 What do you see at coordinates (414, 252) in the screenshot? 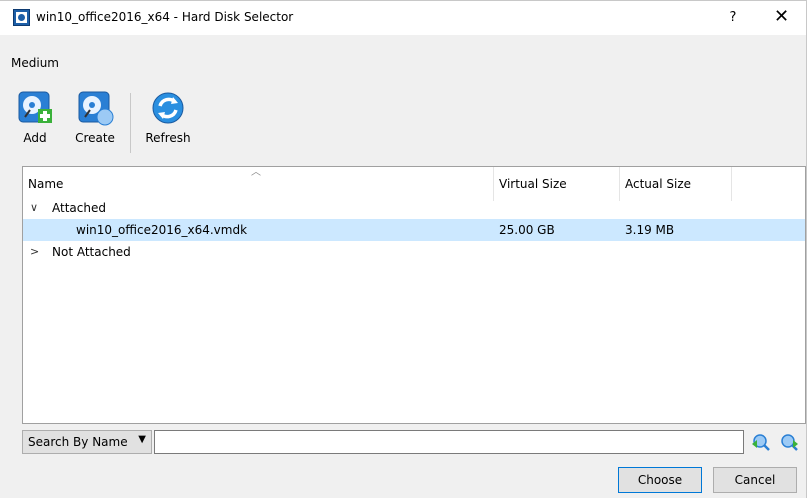
I see `group-row-not-attached: > Not Attached` at bounding box center [414, 252].